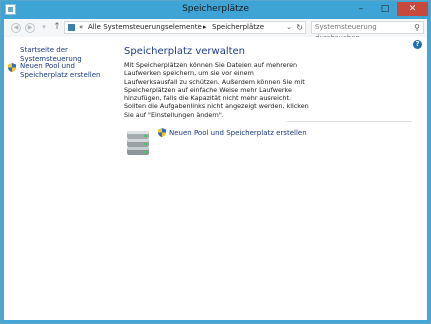 The width and height of the screenshot is (431, 324). I want to click on page-title: Speicherplatz verwalten, so click(185, 51).